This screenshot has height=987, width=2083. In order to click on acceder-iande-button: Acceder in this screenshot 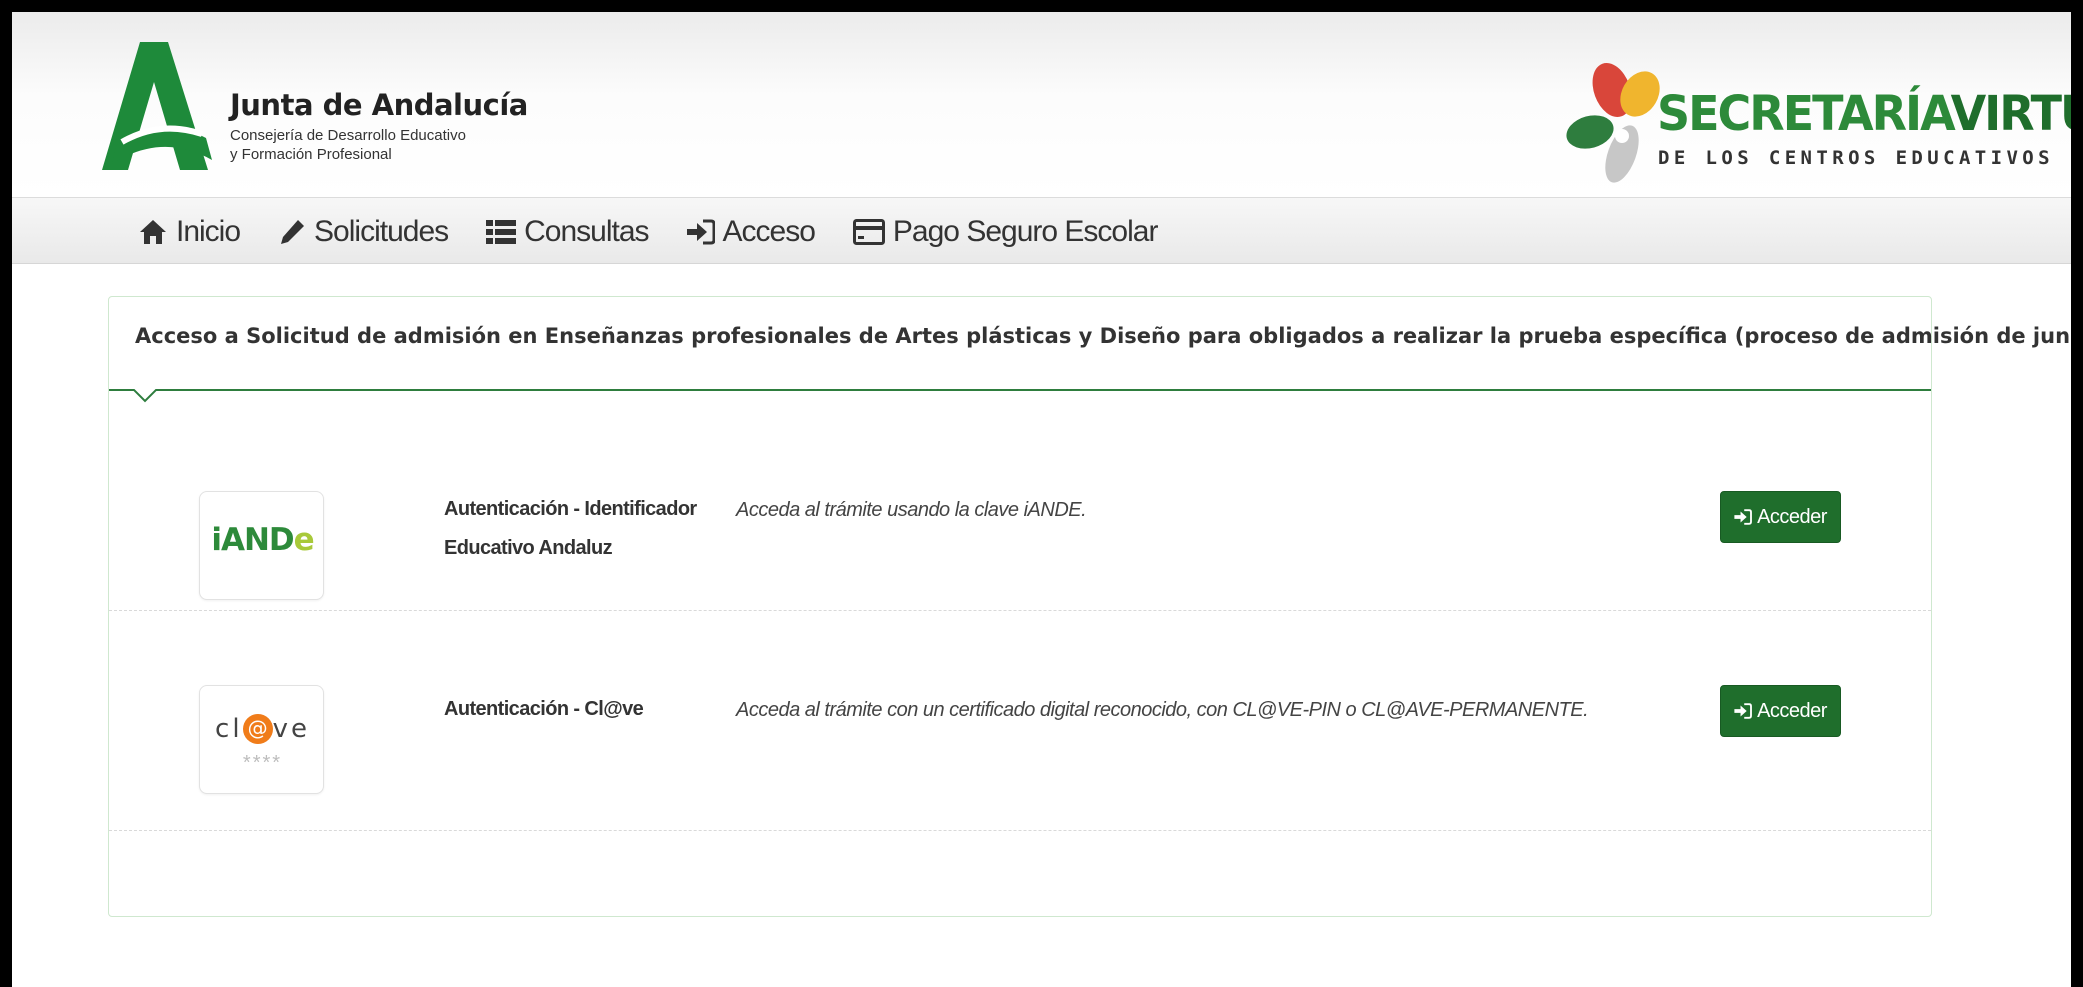, I will do `click(1780, 517)`.